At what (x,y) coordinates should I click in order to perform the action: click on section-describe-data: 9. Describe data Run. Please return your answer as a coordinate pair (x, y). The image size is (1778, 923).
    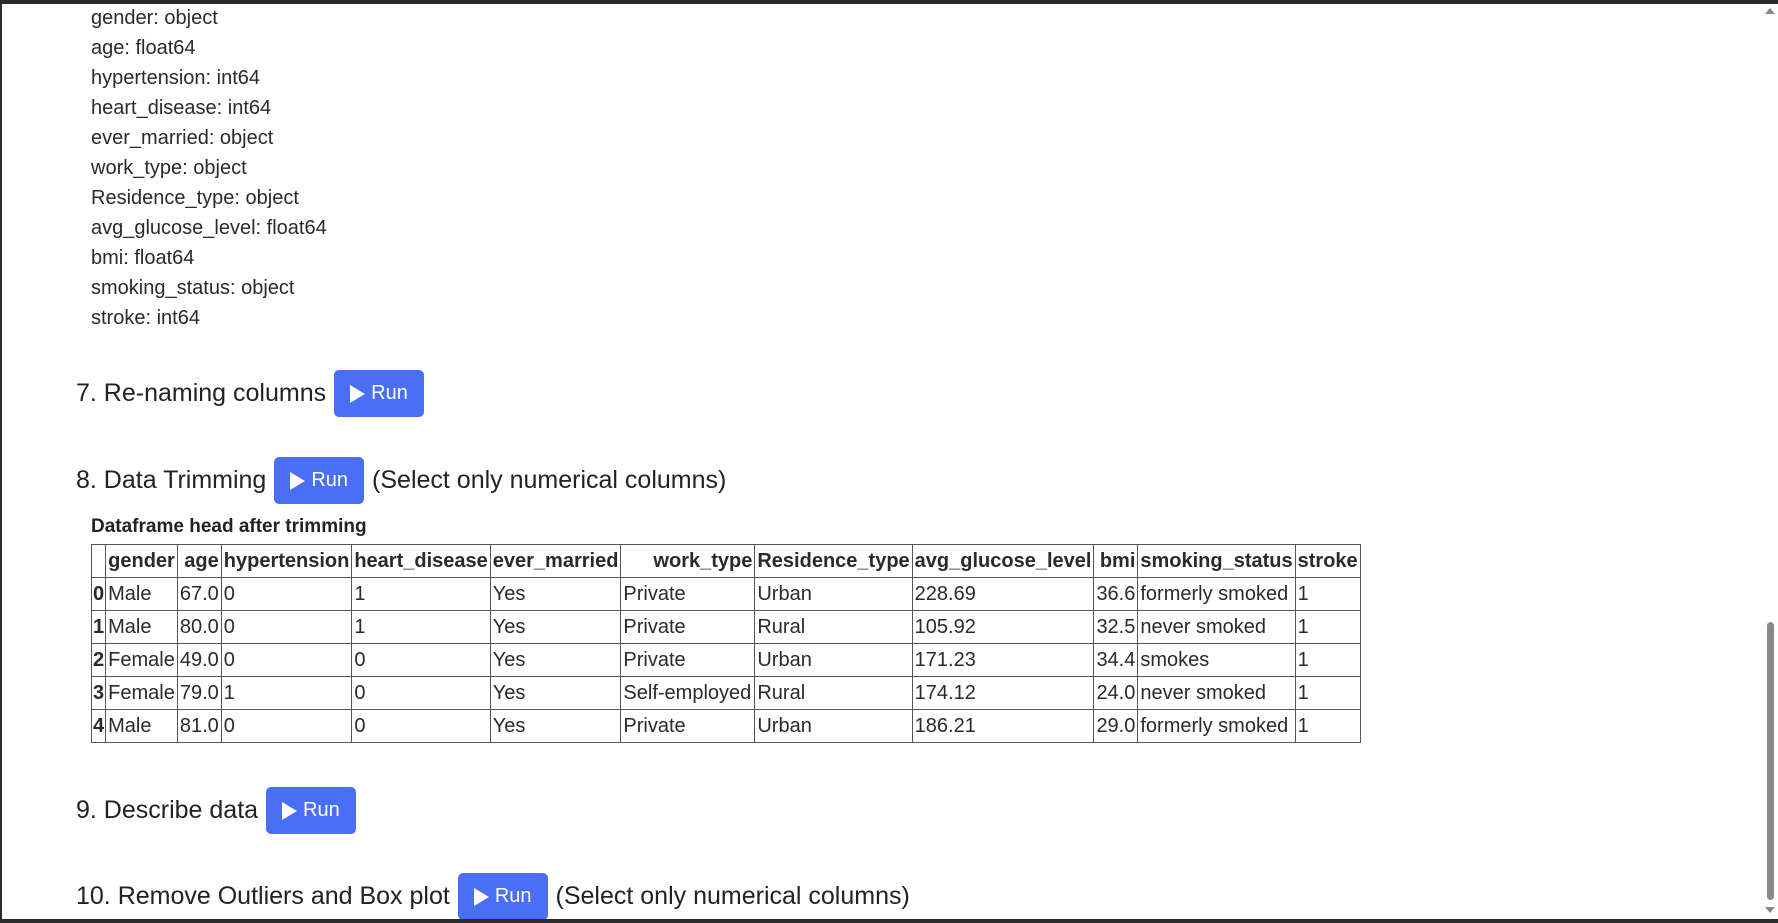
    Looking at the image, I should click on (216, 810).